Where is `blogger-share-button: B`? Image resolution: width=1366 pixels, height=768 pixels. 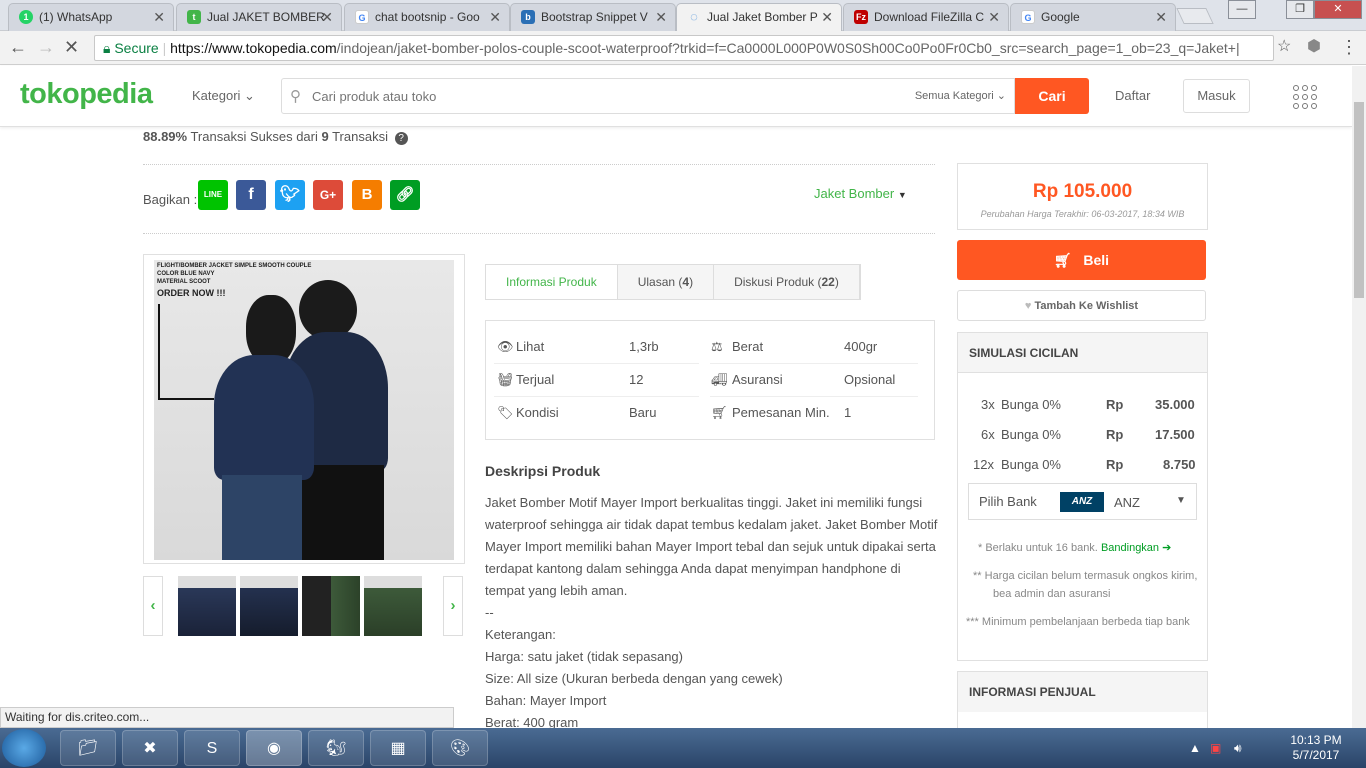 blogger-share-button: B is located at coordinates (367, 195).